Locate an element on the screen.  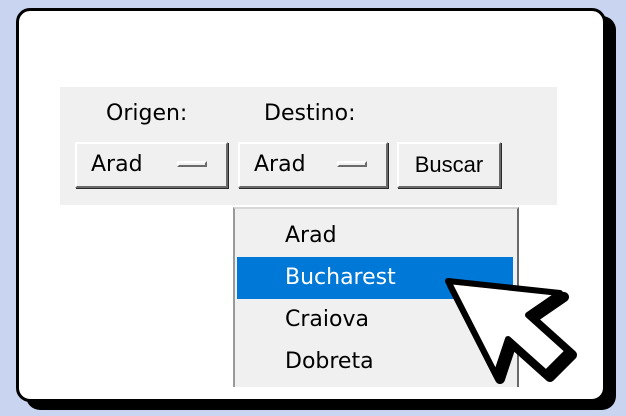
destino-label: Destino: is located at coordinates (310, 113).